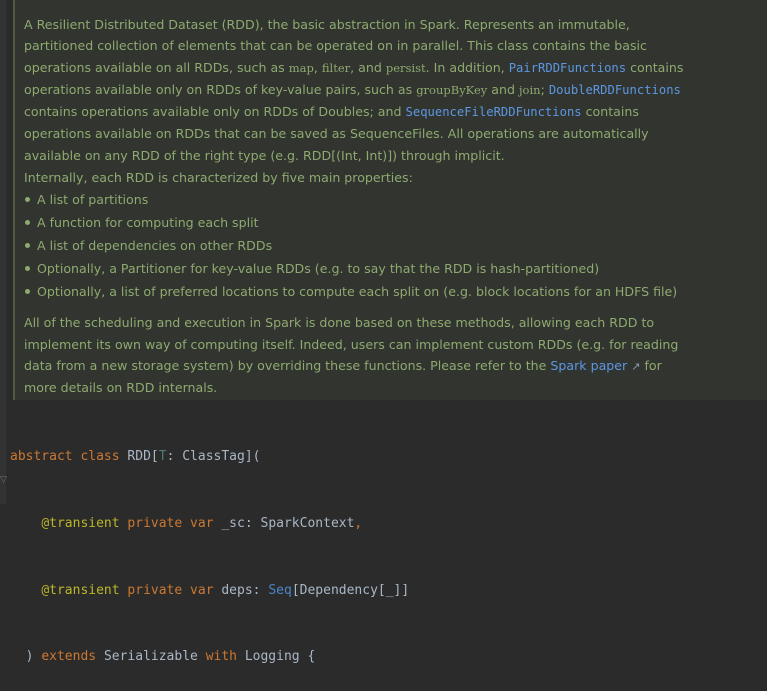 The image size is (767, 691). I want to click on inline-code-map: map, so click(301, 67).